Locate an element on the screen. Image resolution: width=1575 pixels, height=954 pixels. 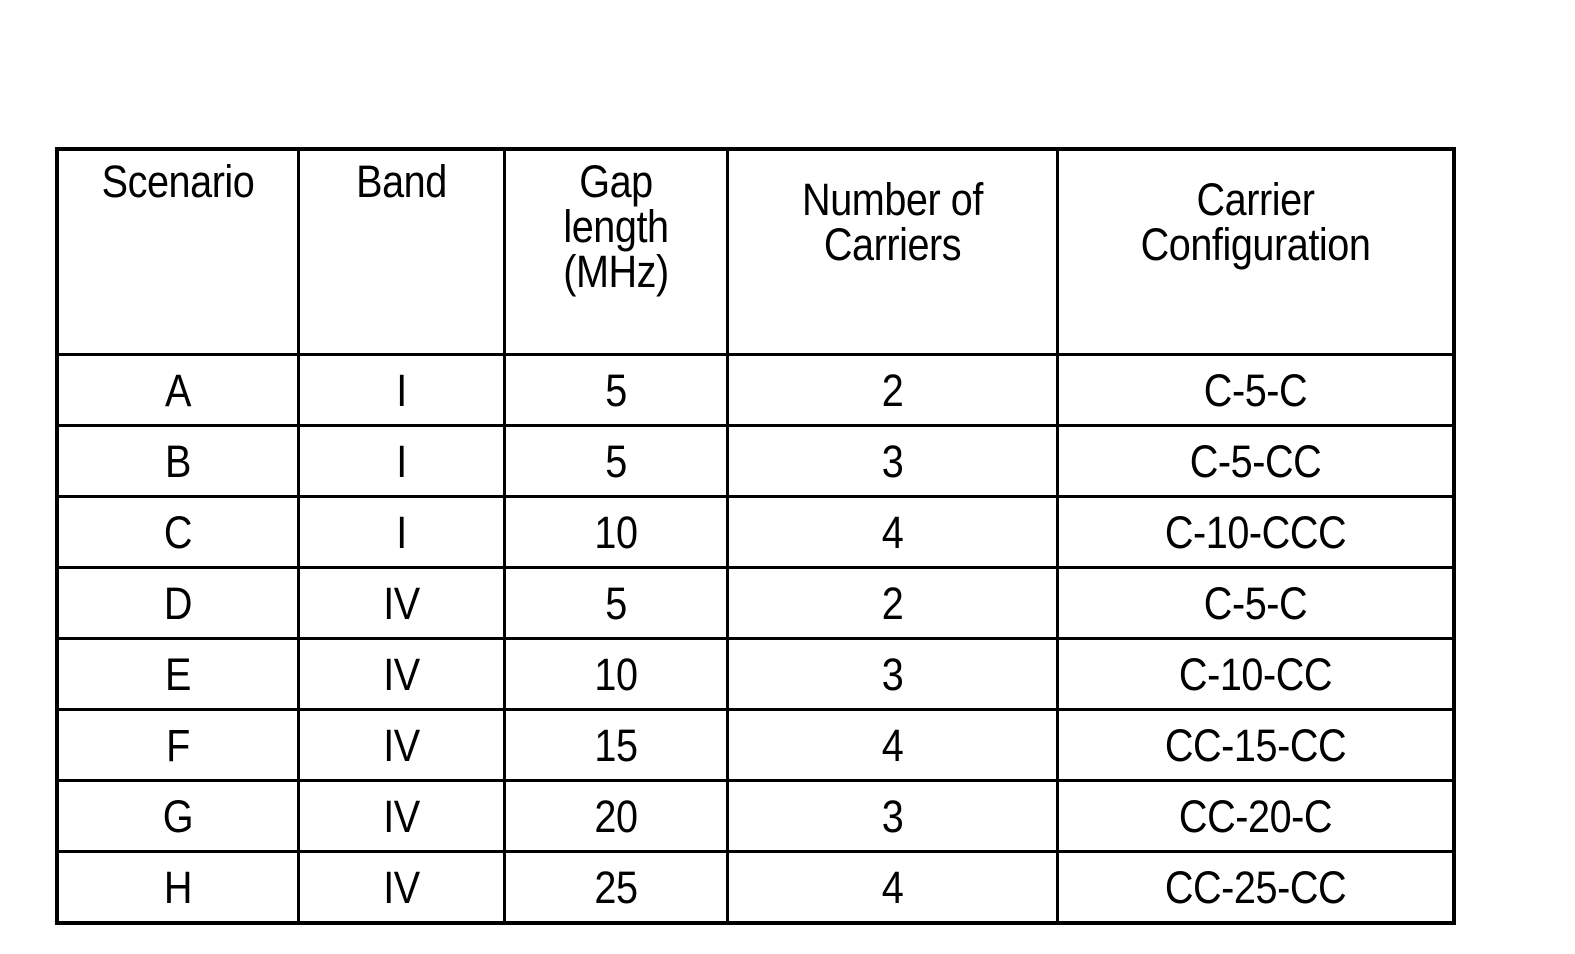
table-cell-value: H is located at coordinates (178, 887).